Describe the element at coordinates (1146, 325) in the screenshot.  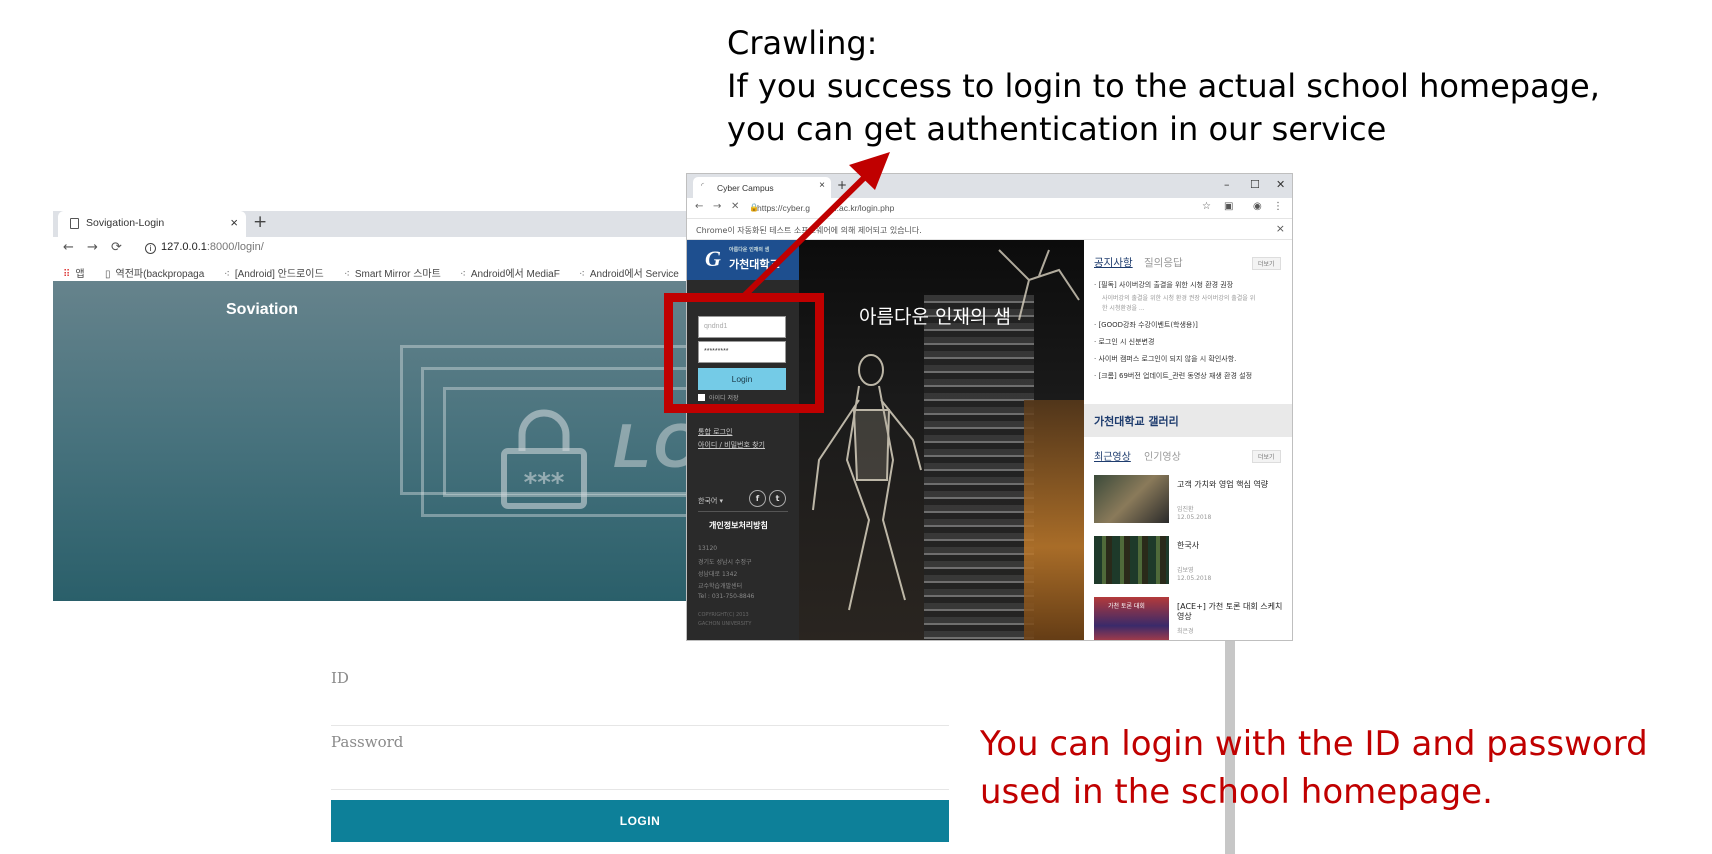
I see `notice-item: · [GOOD강좌 수강이벤트(학생용)]` at that location.